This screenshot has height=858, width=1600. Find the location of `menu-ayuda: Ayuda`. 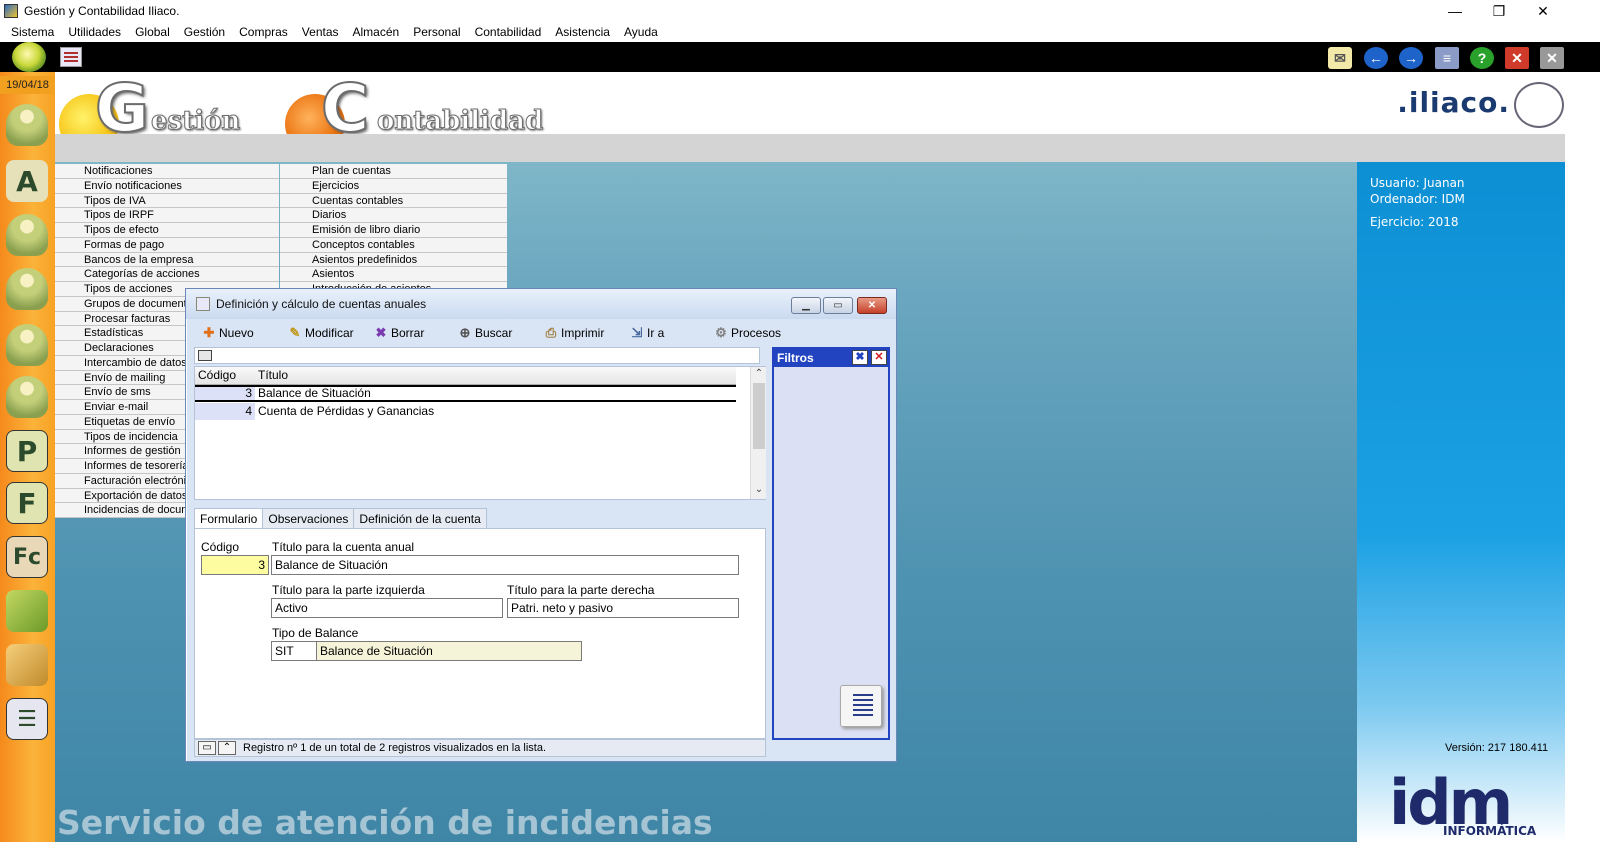

menu-ayuda: Ayuda is located at coordinates (641, 32).